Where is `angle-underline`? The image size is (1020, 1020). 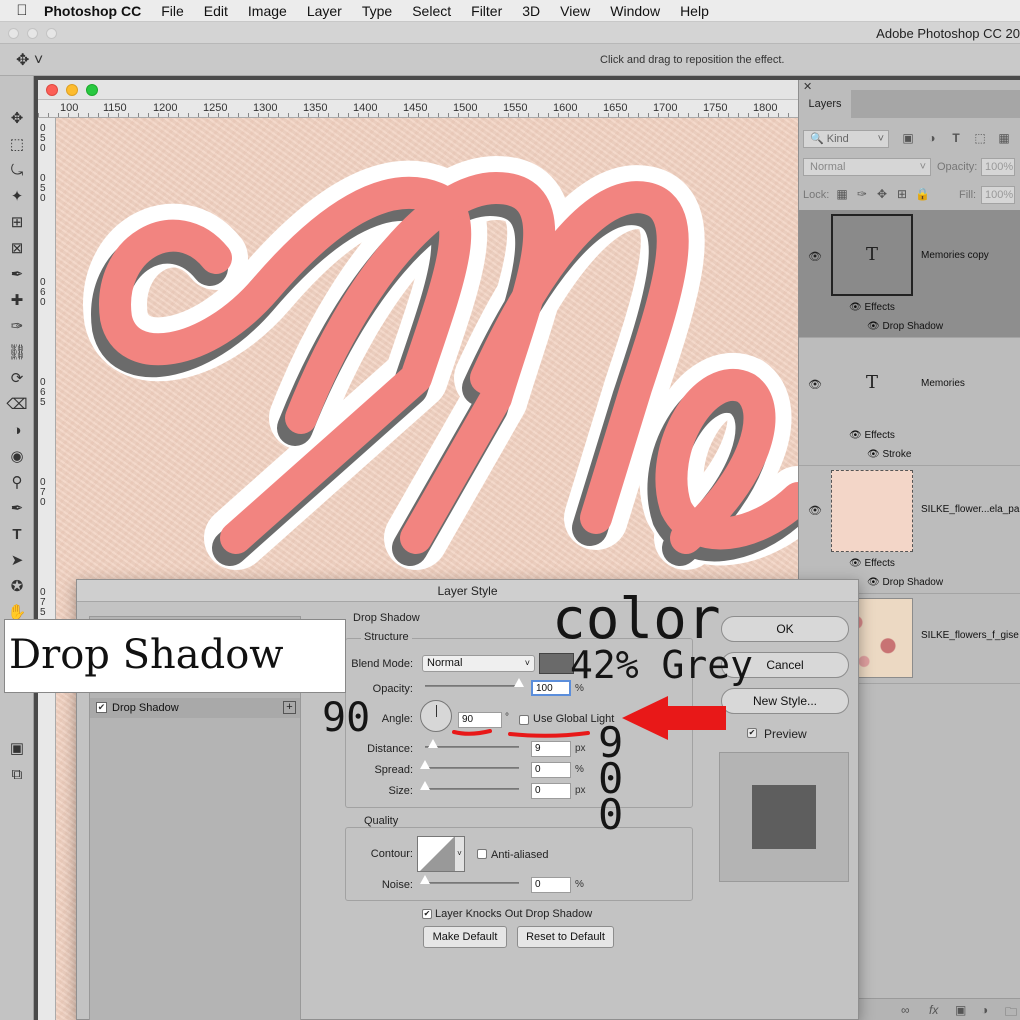
angle-underline is located at coordinates (472, 732).